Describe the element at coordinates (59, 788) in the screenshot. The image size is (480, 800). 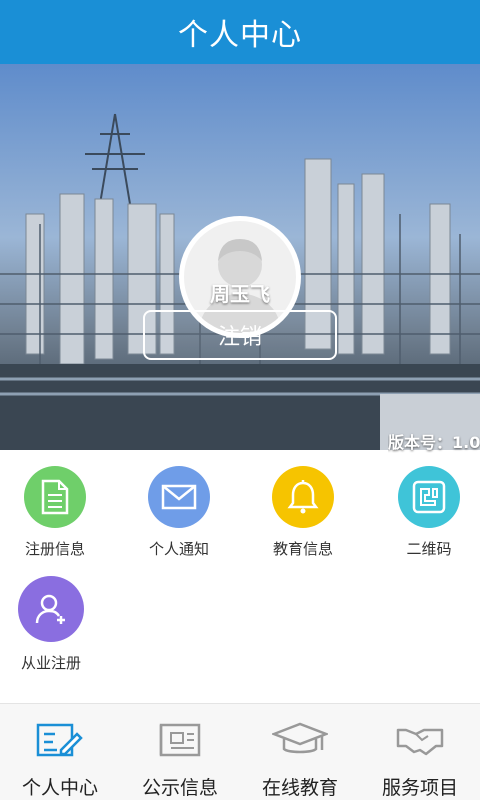
I see `tab-label: 个人中心` at that location.